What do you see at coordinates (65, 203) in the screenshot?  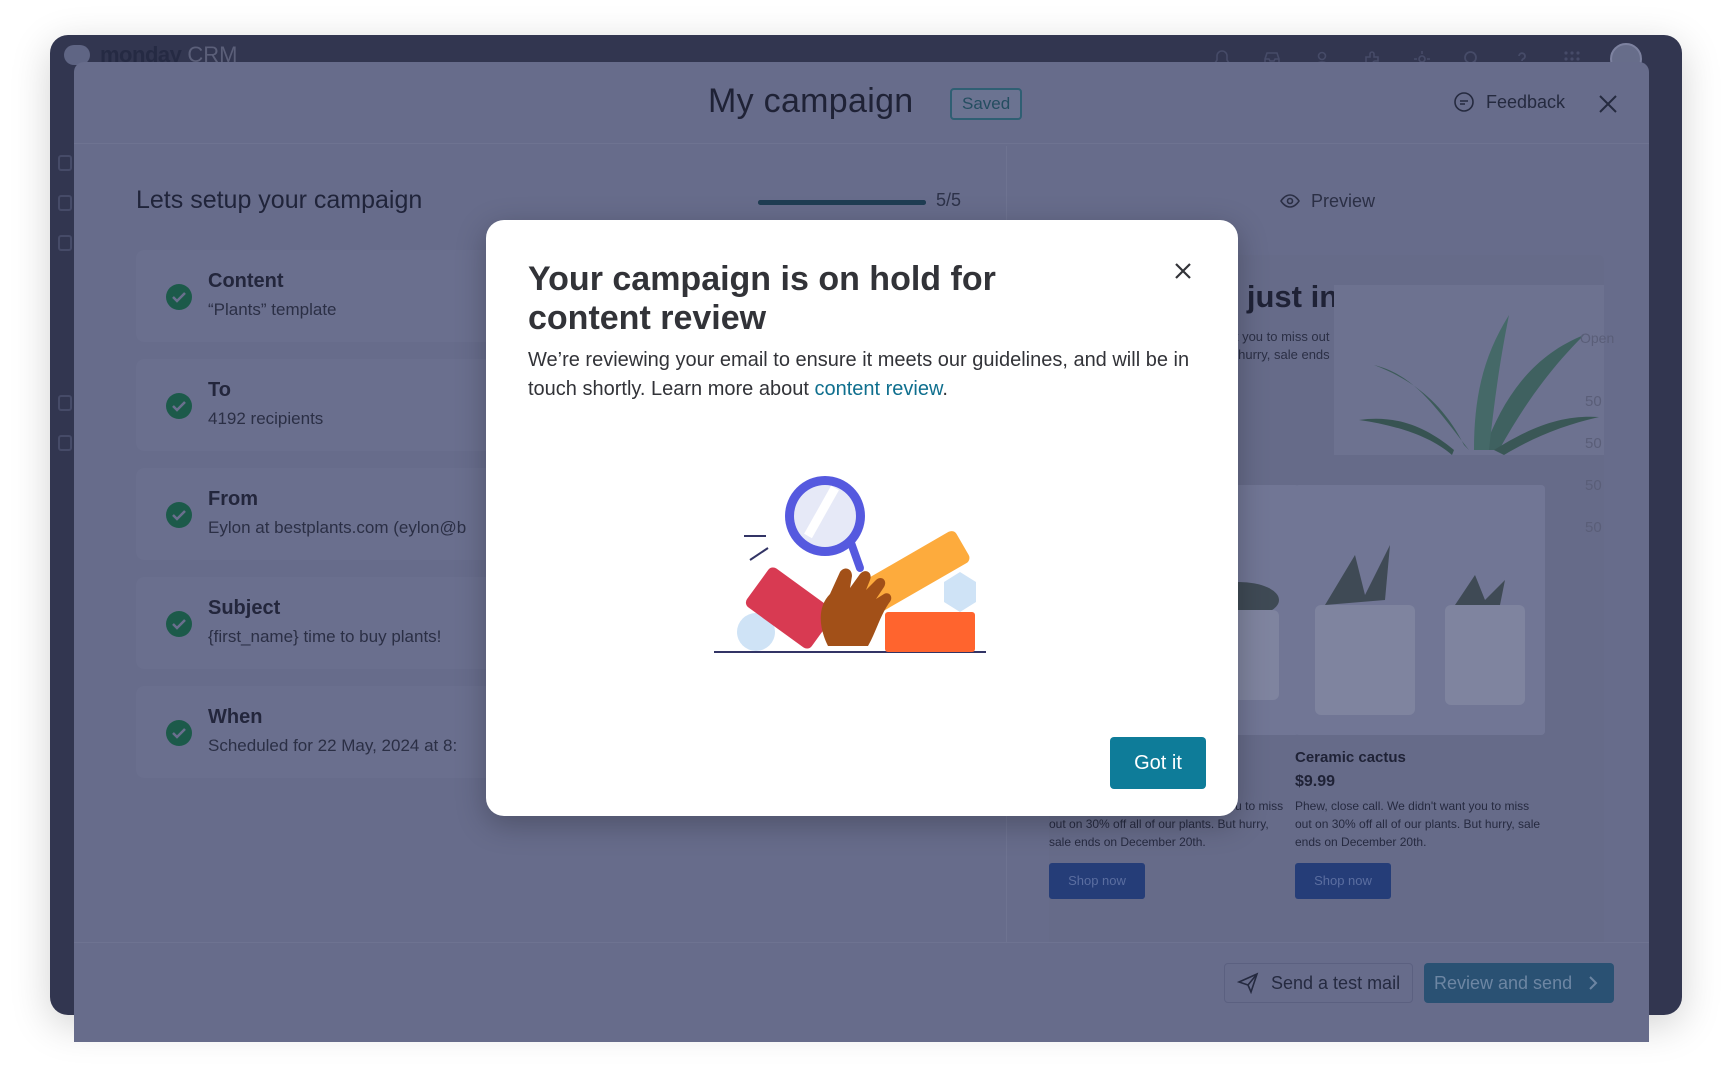 I see `work-icon` at bounding box center [65, 203].